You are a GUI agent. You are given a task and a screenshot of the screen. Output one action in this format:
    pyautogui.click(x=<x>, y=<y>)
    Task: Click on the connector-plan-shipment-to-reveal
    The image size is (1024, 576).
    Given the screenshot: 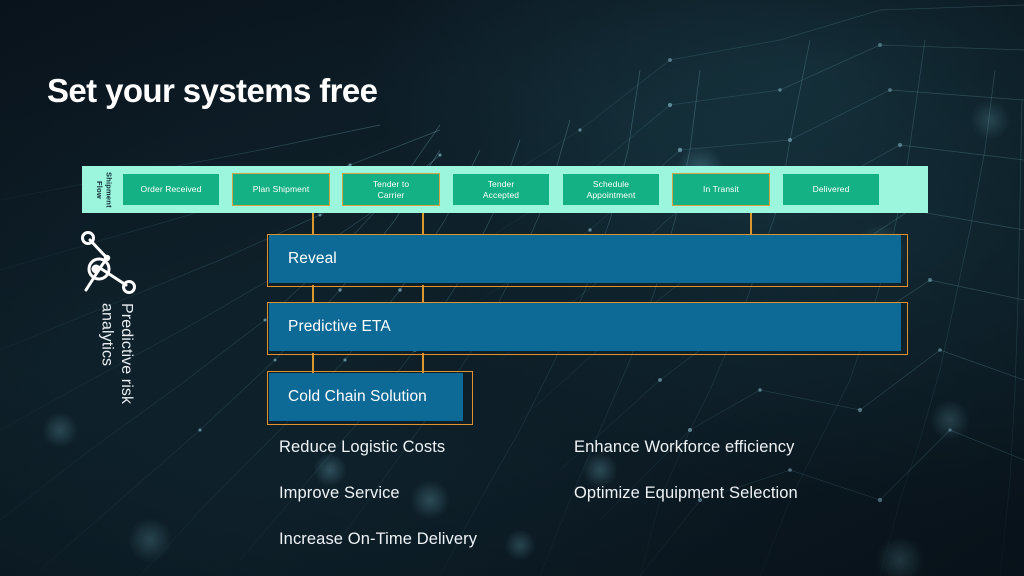 What is the action you would take?
    pyautogui.click(x=313, y=224)
    